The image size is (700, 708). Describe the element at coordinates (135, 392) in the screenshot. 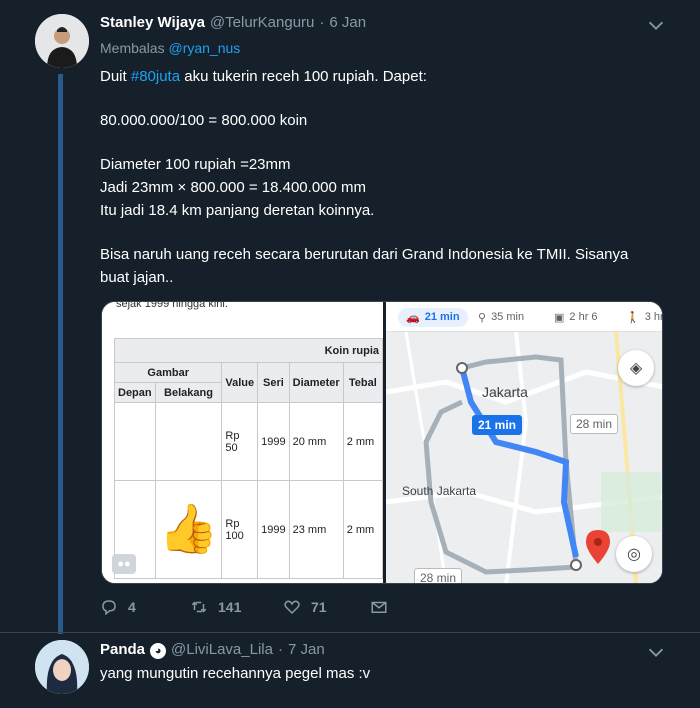

I see `header-depan: Depan` at that location.